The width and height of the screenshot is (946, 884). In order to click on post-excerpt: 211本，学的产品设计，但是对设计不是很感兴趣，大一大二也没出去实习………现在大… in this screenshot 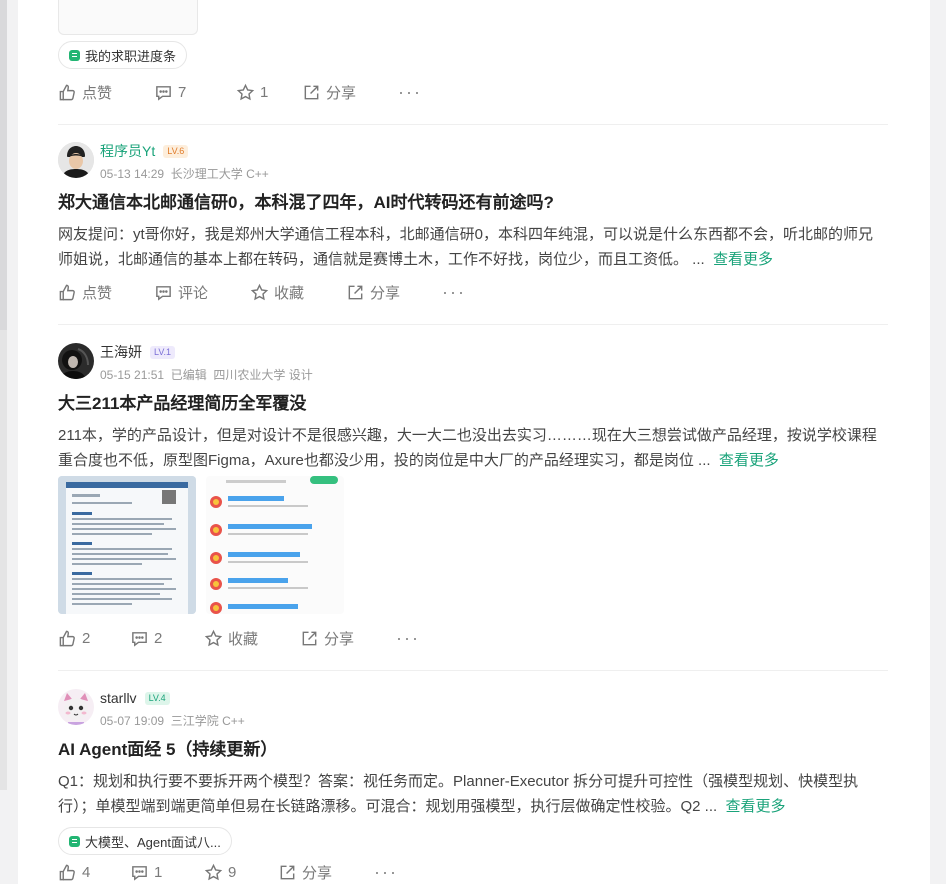, I will do `click(472, 448)`.